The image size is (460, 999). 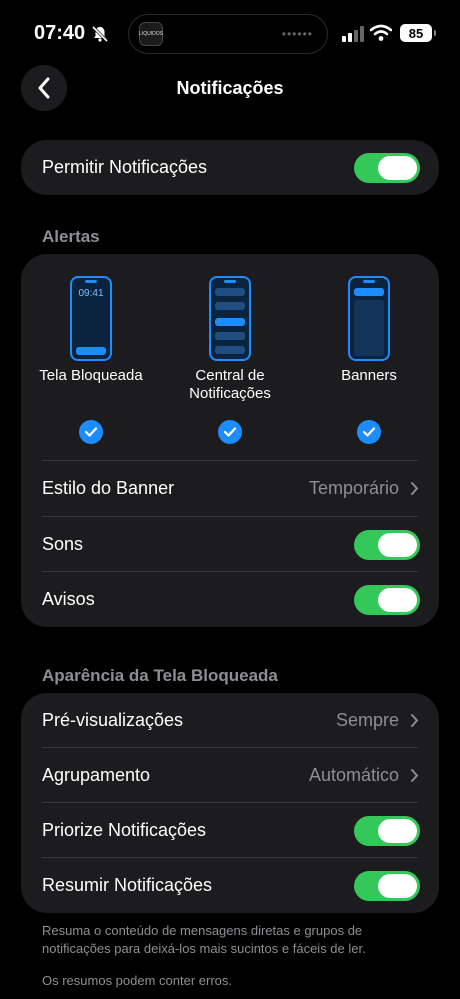 I want to click on grouping-row: Agrupamento Automático, so click(x=230, y=775).